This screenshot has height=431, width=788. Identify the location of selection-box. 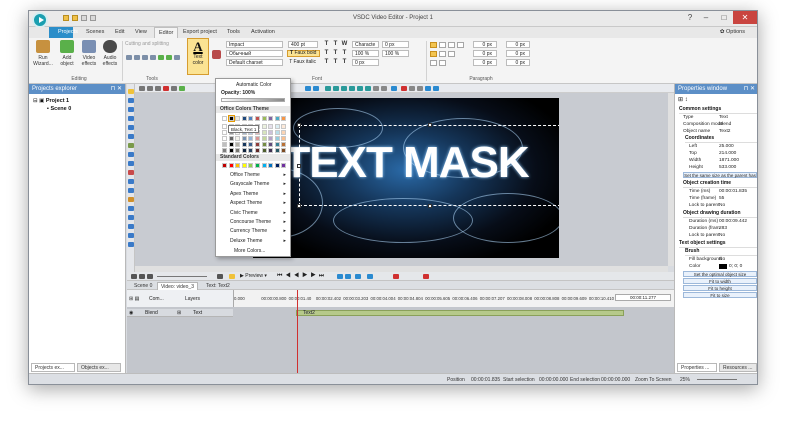
(428, 165).